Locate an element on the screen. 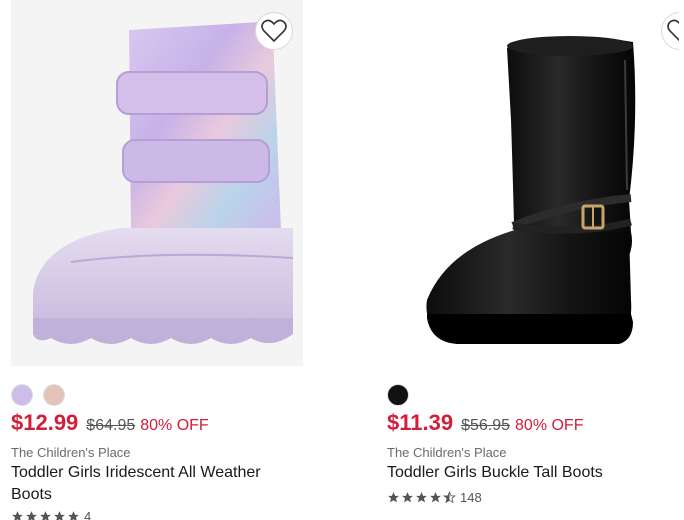  rating: 4 is located at coordinates (51, 514).